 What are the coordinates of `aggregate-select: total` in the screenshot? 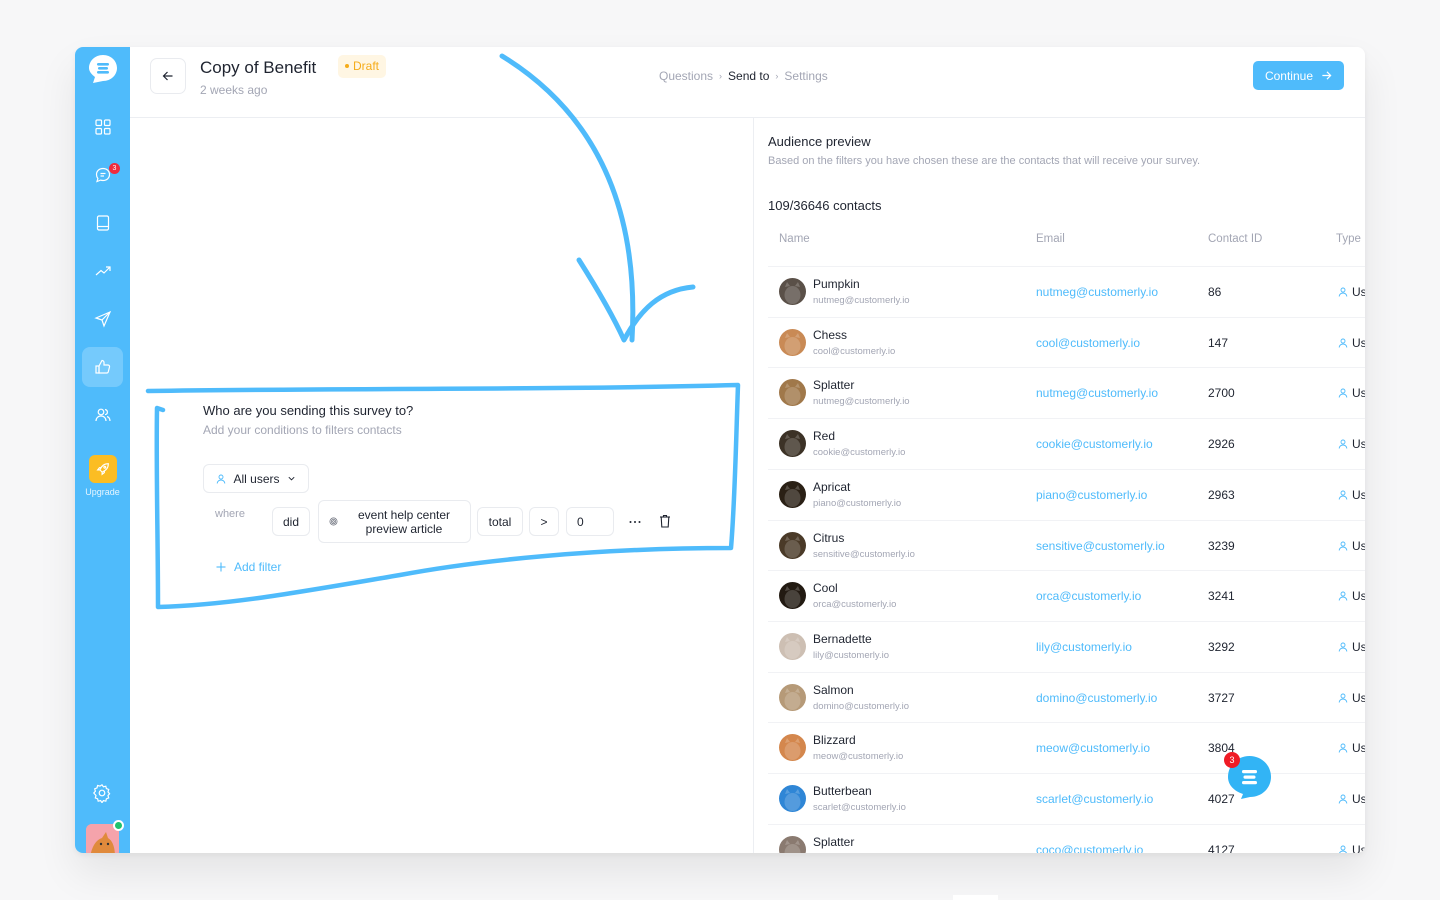 It's located at (500, 521).